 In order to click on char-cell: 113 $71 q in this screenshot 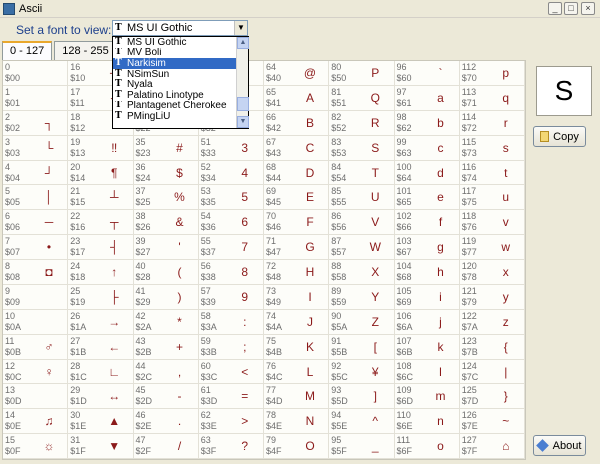, I will do `click(492, 98)`.